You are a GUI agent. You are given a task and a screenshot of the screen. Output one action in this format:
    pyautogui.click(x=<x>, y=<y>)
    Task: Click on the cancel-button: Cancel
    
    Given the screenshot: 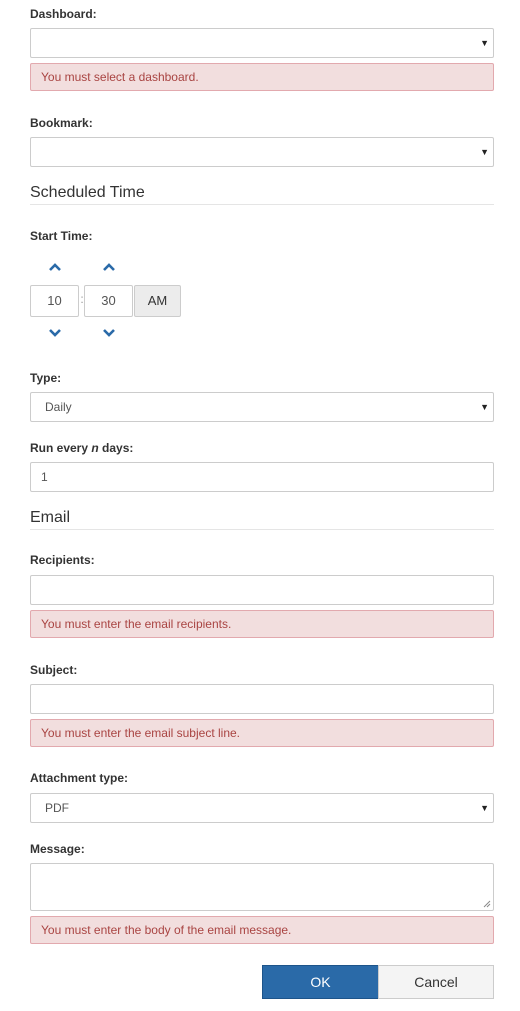 What is the action you would take?
    pyautogui.click(x=436, y=982)
    